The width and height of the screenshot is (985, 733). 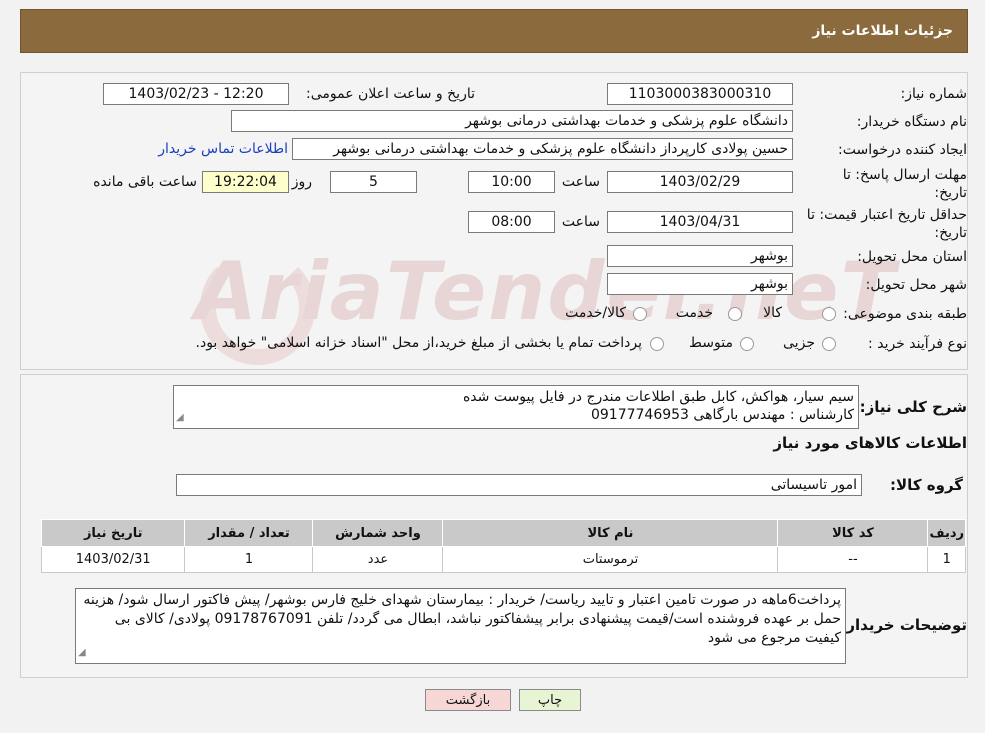 I want to click on cell-item-name: ترموستات, so click(x=610, y=559).